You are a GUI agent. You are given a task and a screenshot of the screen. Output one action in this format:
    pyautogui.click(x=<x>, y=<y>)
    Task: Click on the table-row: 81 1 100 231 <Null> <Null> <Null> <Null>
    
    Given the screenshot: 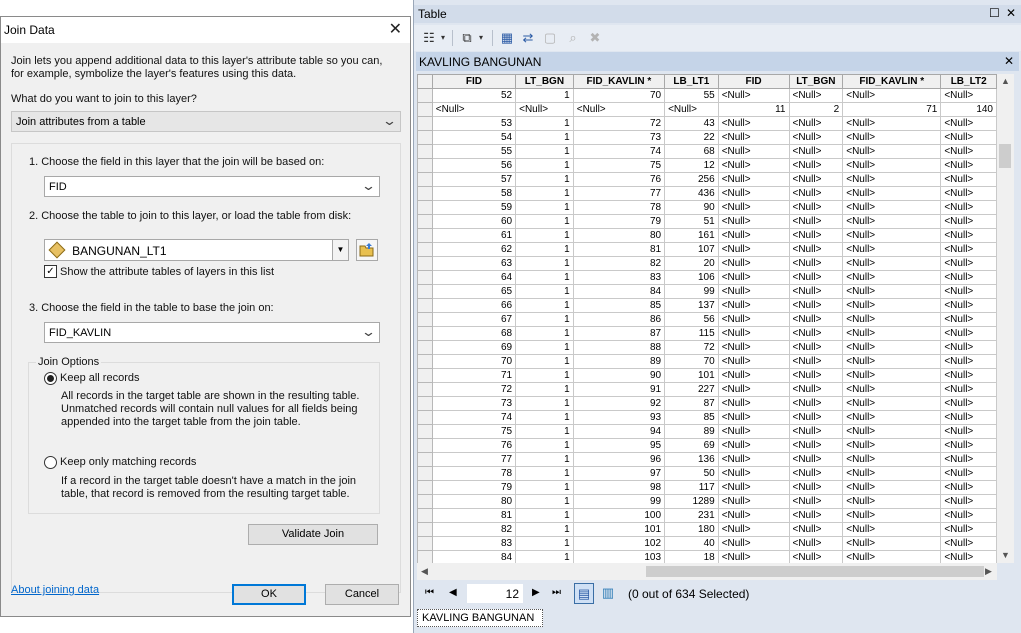 What is the action you would take?
    pyautogui.click(x=707, y=515)
    